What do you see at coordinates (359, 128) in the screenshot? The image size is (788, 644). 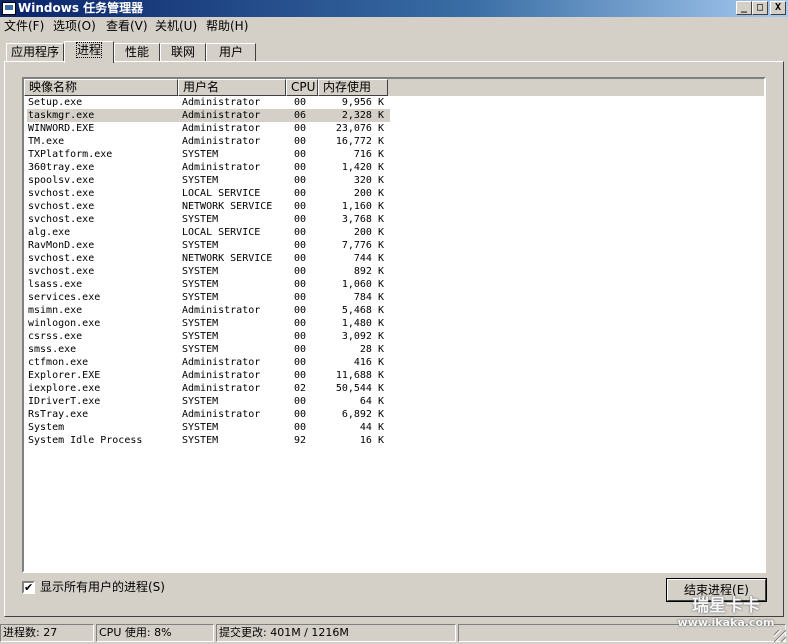 I see `process-mem: 23,076 K` at bounding box center [359, 128].